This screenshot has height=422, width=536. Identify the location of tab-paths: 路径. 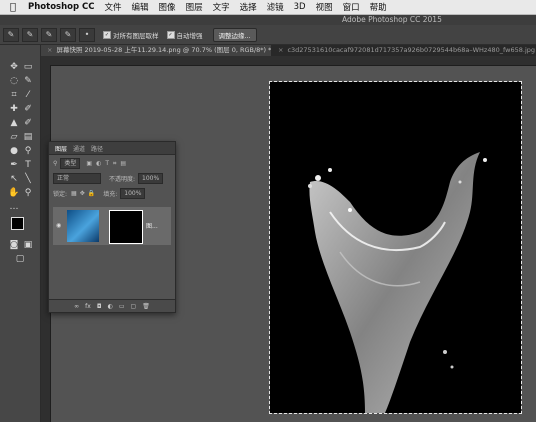
(97, 148).